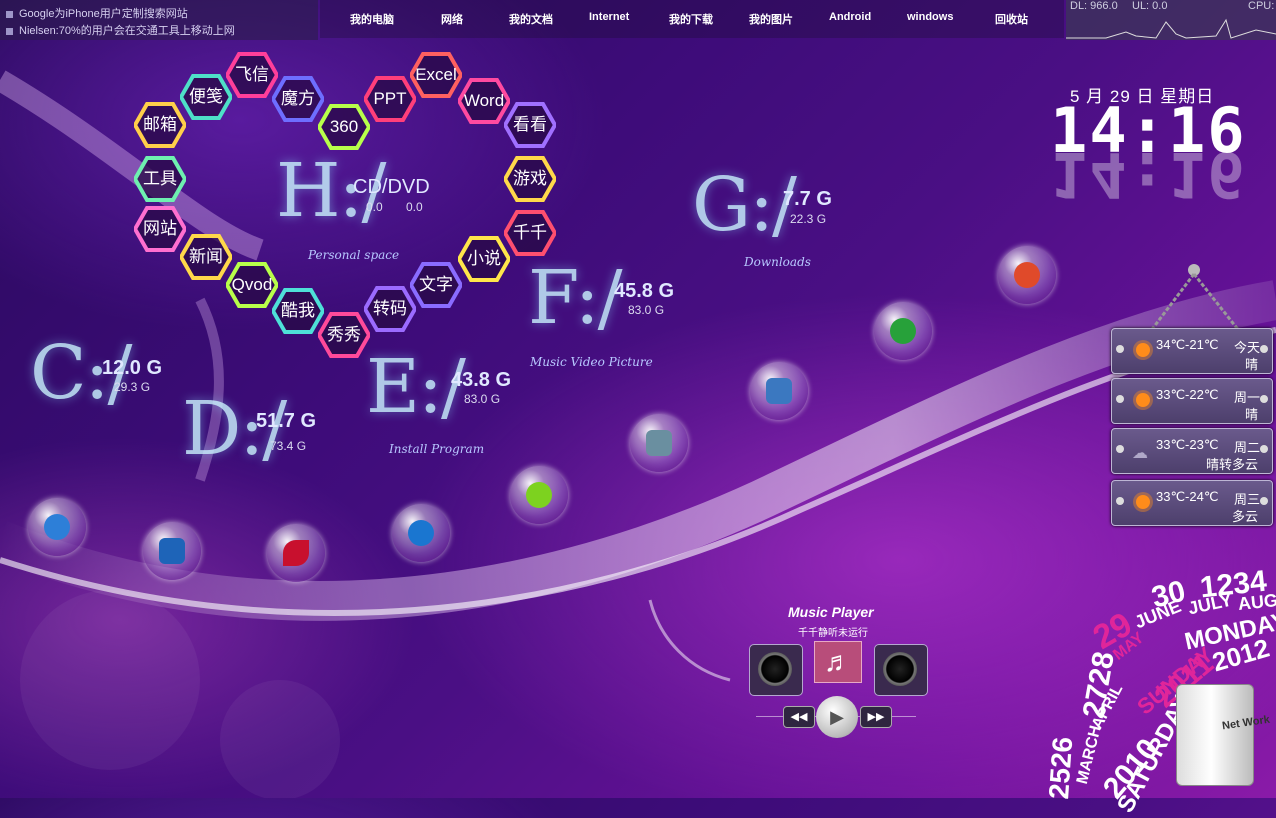 The height and width of the screenshot is (818, 1276). I want to click on menu-my-downloads: 我的下载, so click(691, 19).